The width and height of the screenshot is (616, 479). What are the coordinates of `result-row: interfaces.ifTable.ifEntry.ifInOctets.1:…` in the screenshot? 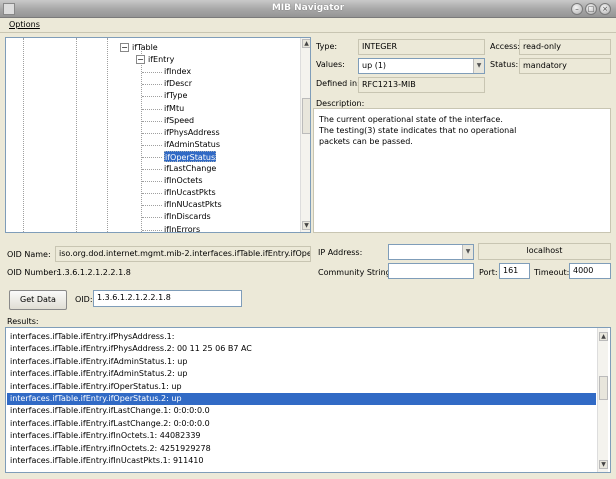 It's located at (301, 436).